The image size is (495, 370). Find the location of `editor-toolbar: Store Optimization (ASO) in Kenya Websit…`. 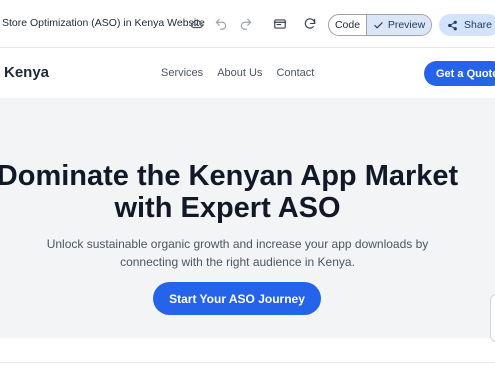

editor-toolbar: Store Optimization (ASO) in Kenya Websit… is located at coordinates (247, 24).